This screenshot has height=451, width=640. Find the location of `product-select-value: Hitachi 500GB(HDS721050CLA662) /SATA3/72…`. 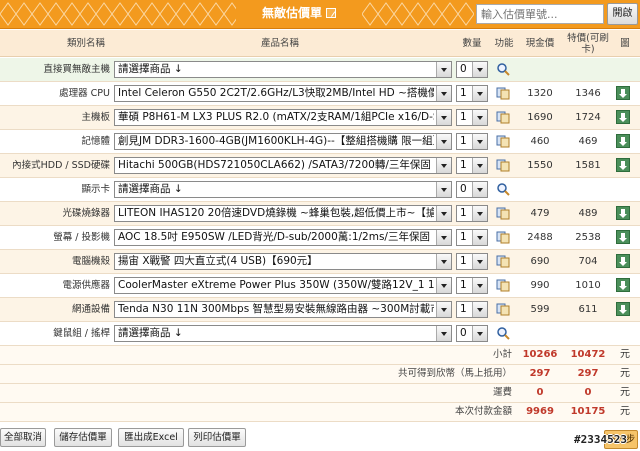

product-select-value: Hitachi 500GB(HDS721050CLA662) /SATA3/72… is located at coordinates (276, 165).